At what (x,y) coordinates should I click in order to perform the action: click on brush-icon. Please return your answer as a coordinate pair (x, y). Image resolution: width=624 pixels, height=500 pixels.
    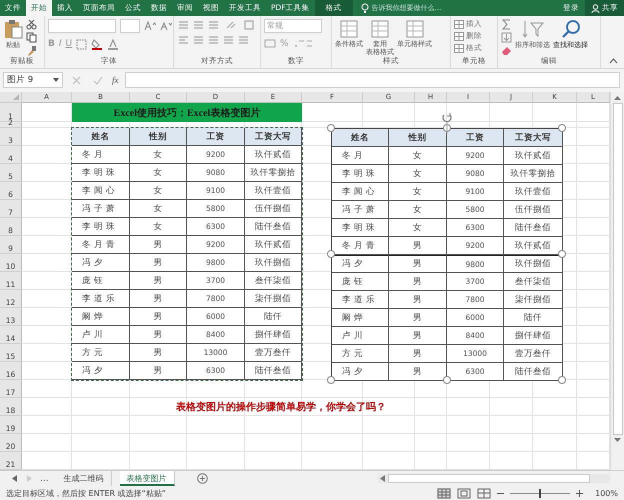
    Looking at the image, I should click on (31, 50).